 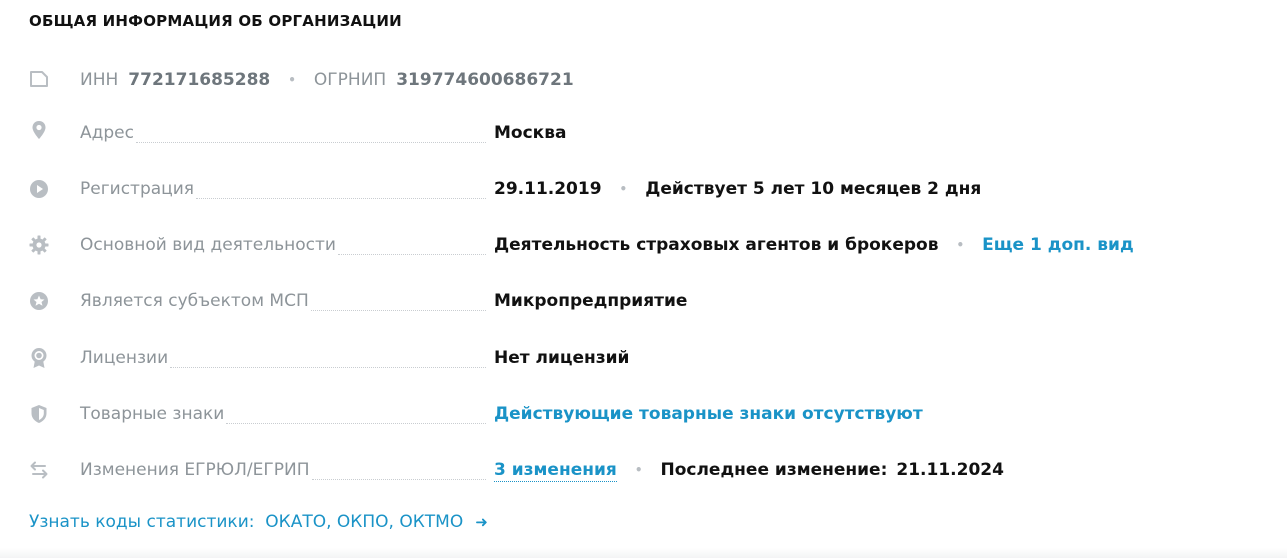 What do you see at coordinates (39, 130) in the screenshot?
I see `location-pin-icon` at bounding box center [39, 130].